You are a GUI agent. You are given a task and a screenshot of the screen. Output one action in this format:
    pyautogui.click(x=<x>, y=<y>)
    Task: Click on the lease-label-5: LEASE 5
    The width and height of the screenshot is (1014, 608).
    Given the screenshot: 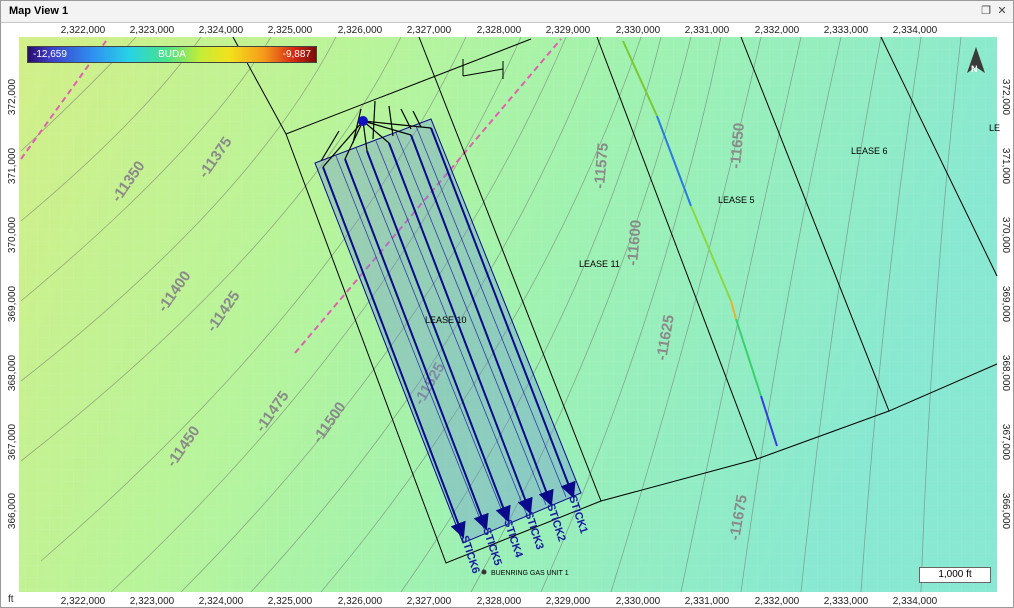 What is the action you would take?
    pyautogui.click(x=736, y=200)
    